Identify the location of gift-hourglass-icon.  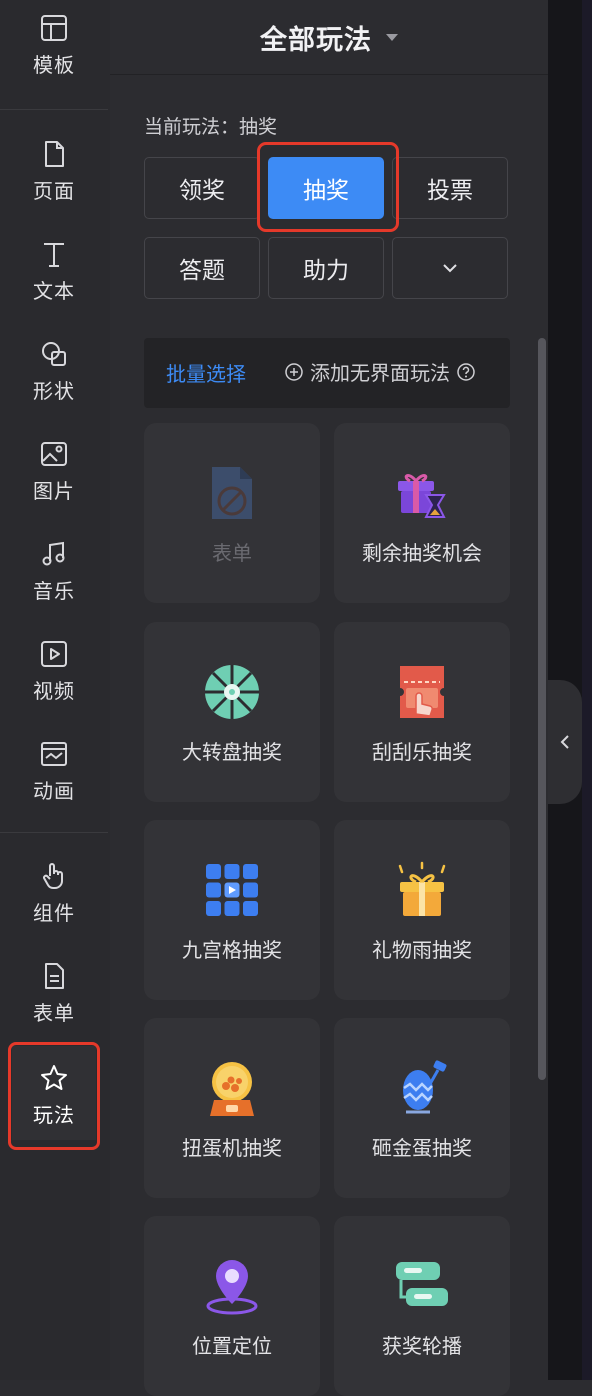
(422, 496).